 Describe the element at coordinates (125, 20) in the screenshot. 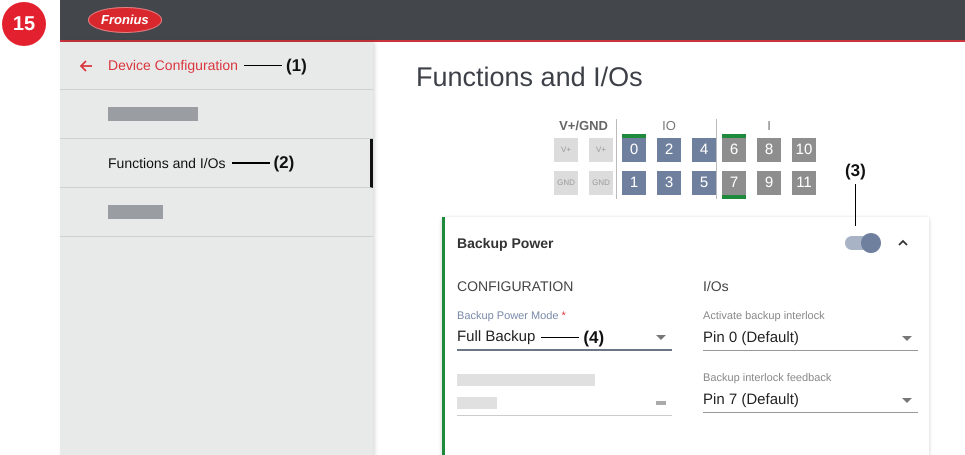

I see `brand-logo: Fronius` at that location.